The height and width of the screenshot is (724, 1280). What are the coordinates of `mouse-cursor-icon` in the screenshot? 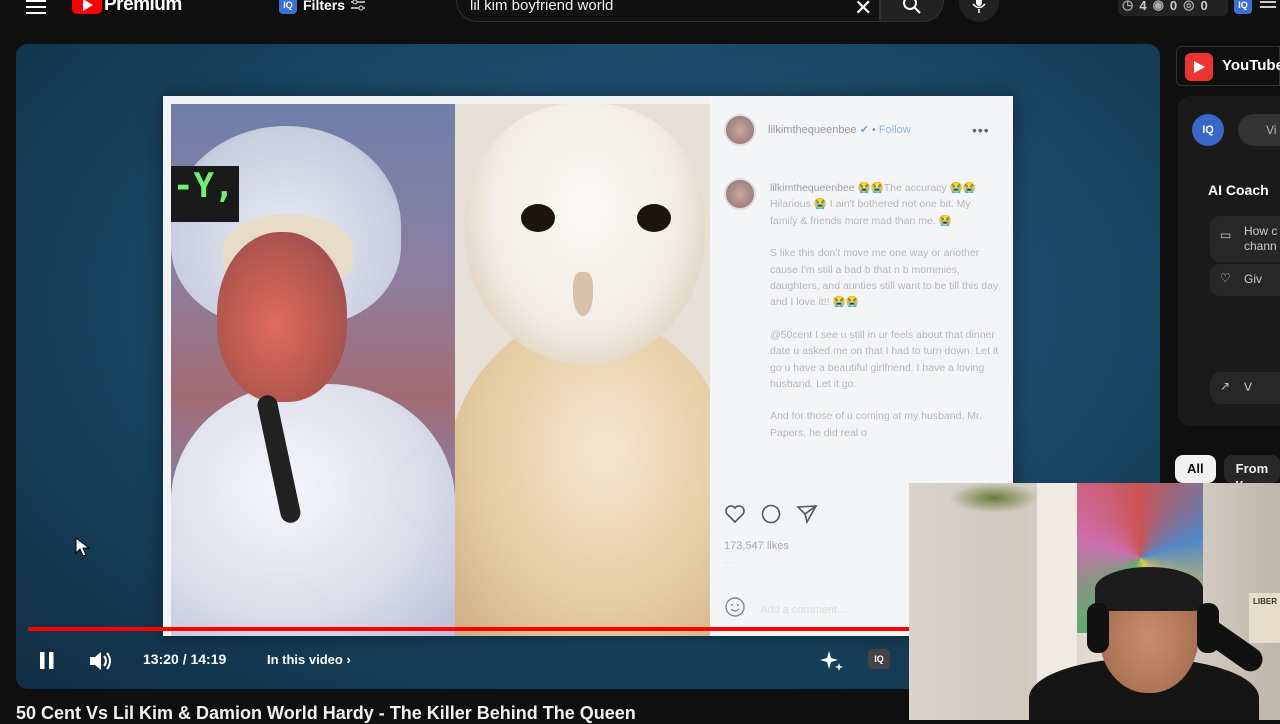 It's located at (83, 547).